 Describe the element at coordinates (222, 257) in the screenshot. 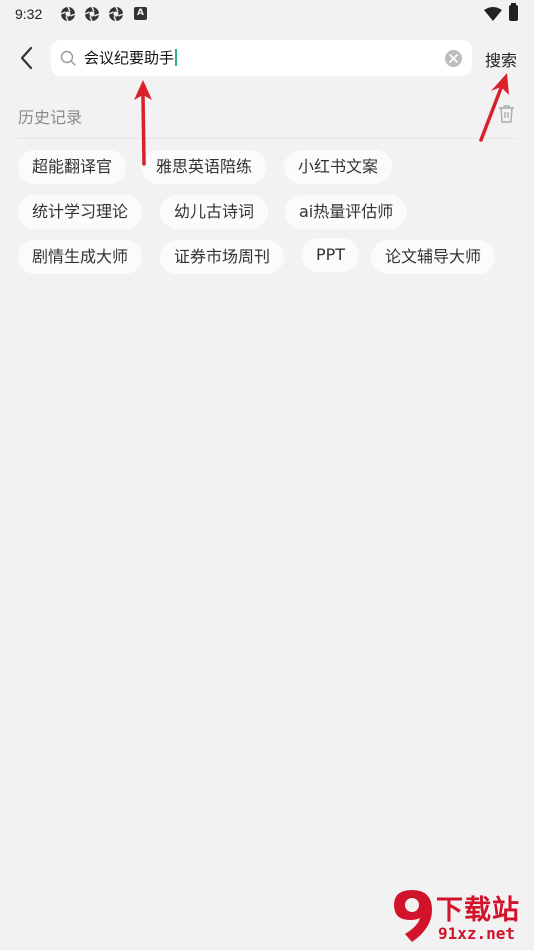

I see `history-chip: 证券市场周刊` at that location.